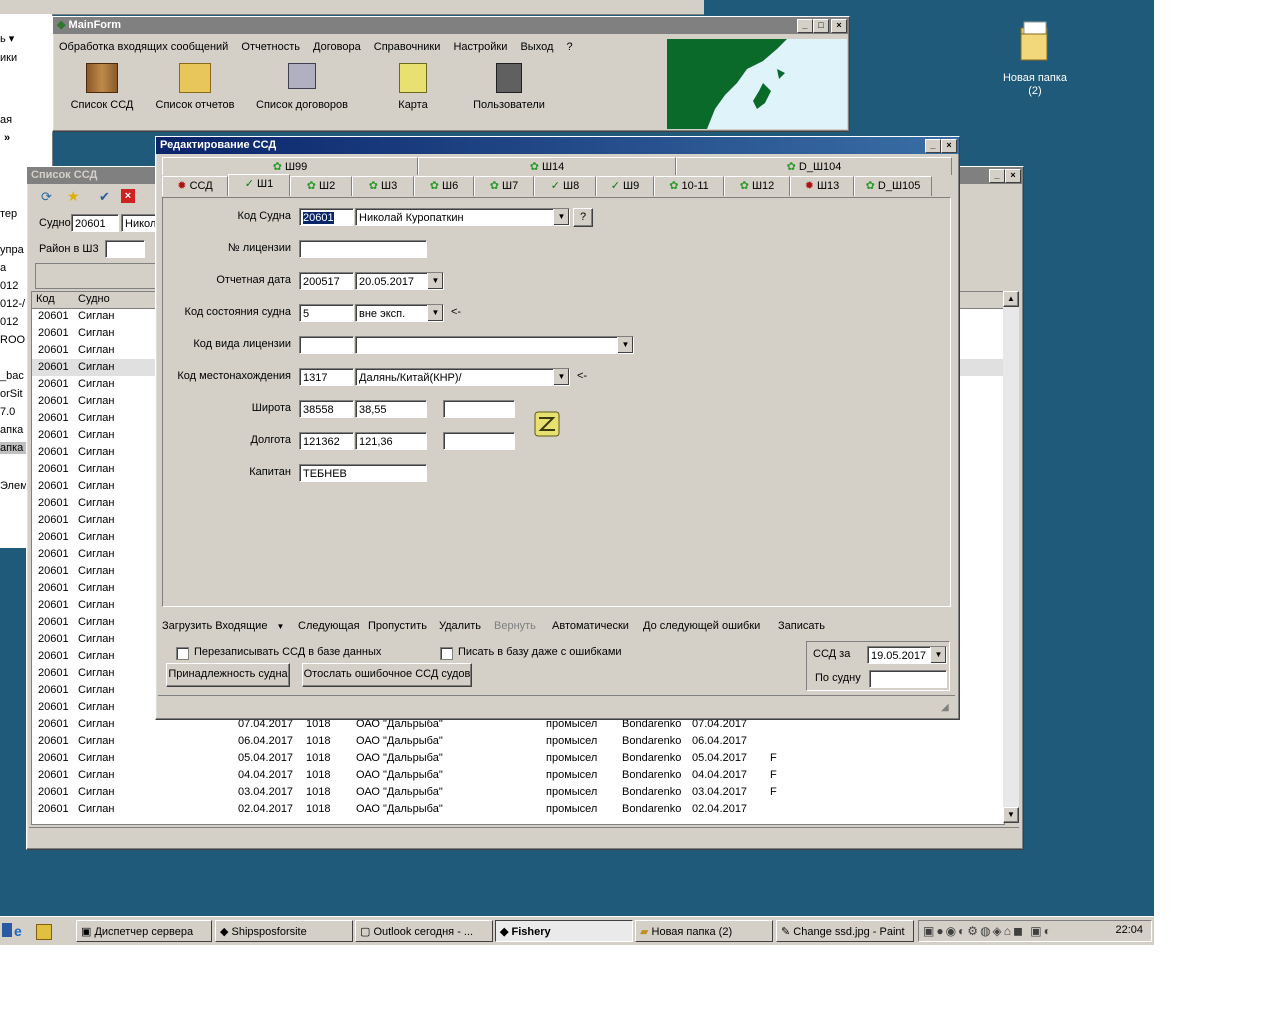 Image resolution: width=1280 pixels, height=1024 pixels. I want to click on mainform-titlebar: ◆ MainForm _ □ ×, so click(451, 25).